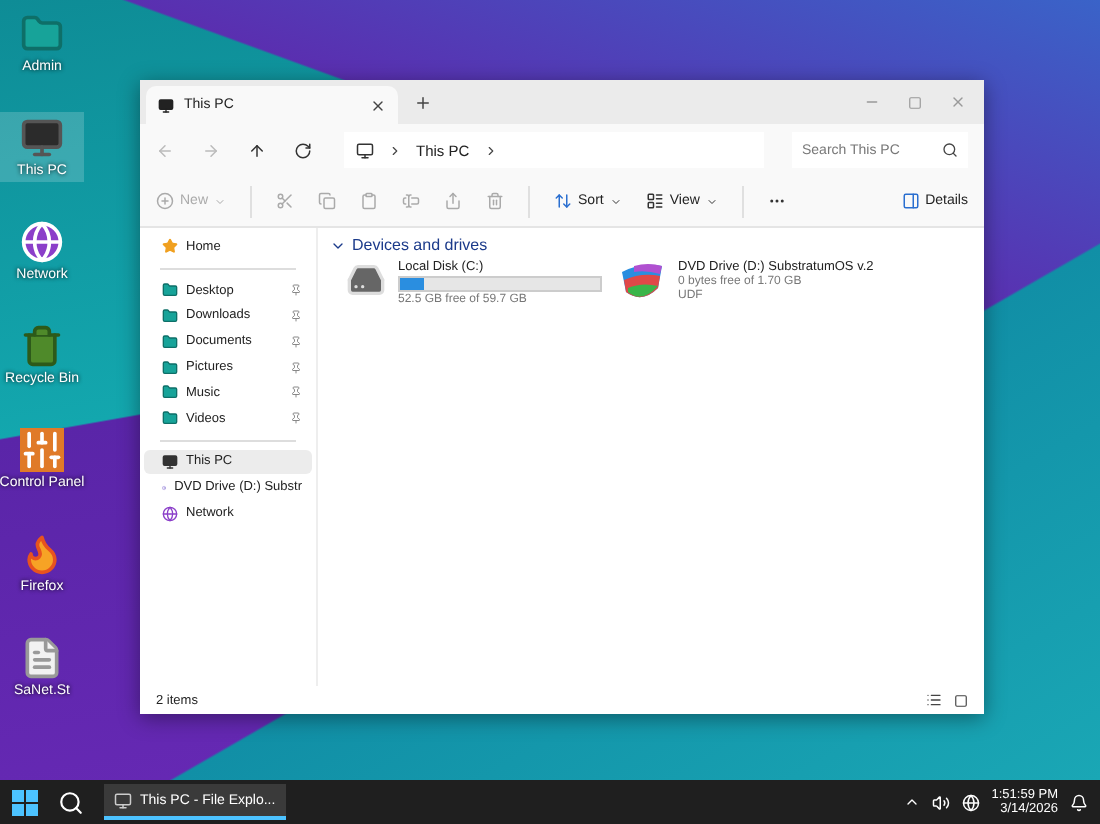  What do you see at coordinates (563, 201) in the screenshot?
I see `sort-icon` at bounding box center [563, 201].